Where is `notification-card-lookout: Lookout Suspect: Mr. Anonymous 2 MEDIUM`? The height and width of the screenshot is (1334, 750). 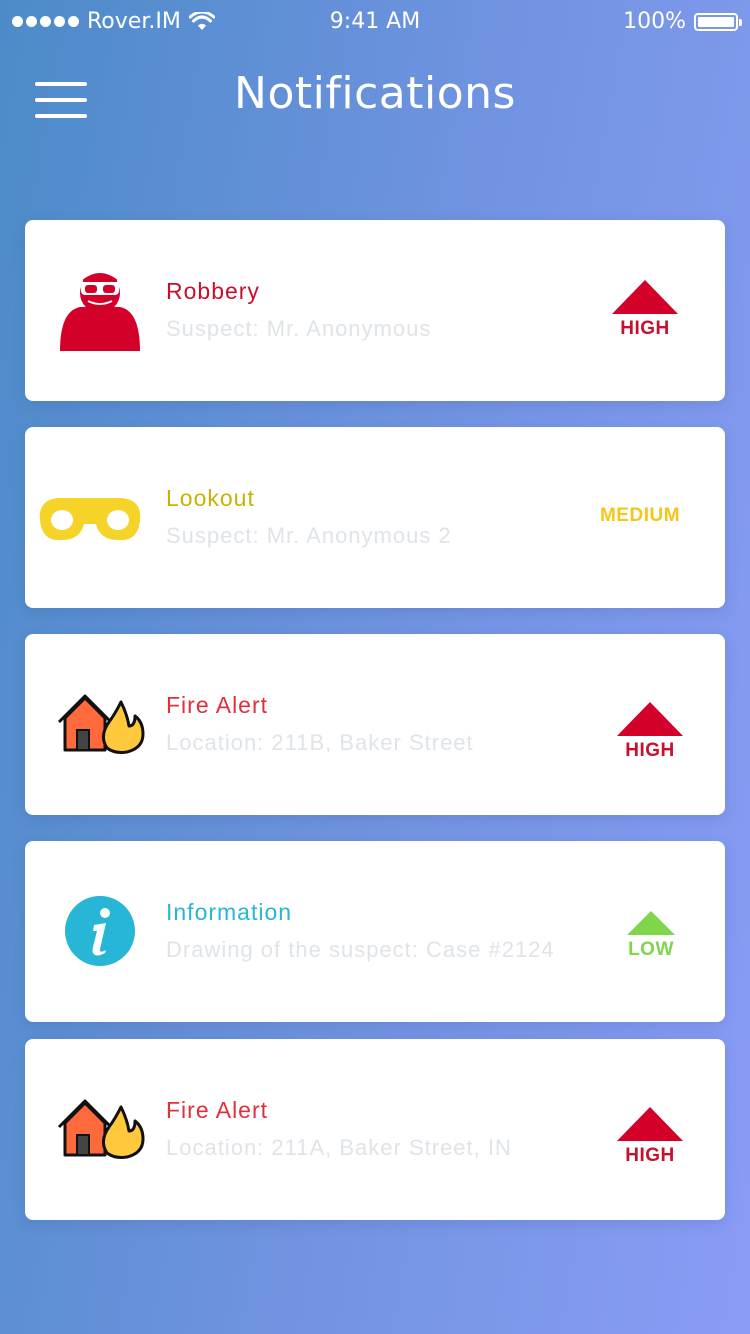
notification-card-lookout: Lookout Suspect: Mr. Anonymous 2 MEDIUM is located at coordinates (375, 517).